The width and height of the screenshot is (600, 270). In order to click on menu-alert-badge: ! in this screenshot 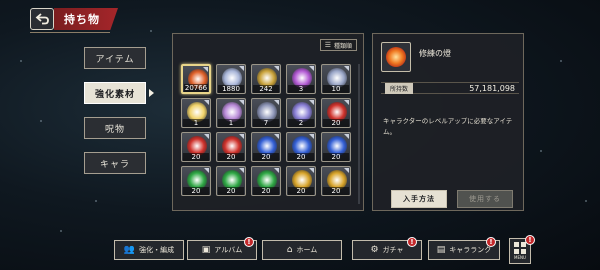, I will do `click(530, 240)`.